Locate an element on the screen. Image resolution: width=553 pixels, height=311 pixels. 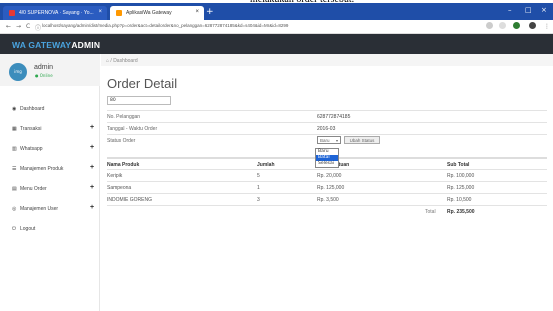
brand-prefix: WA GATEWAY is located at coordinates (42, 45).